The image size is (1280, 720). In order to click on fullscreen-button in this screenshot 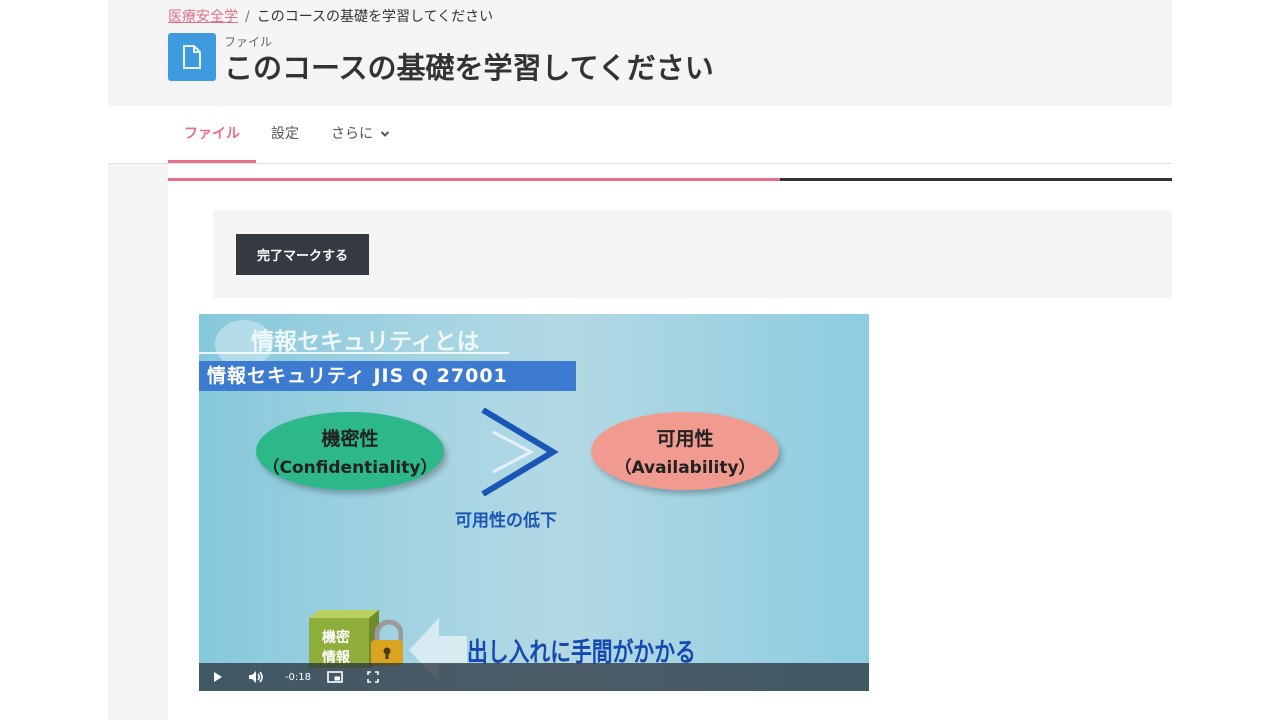, I will do `click(373, 677)`.